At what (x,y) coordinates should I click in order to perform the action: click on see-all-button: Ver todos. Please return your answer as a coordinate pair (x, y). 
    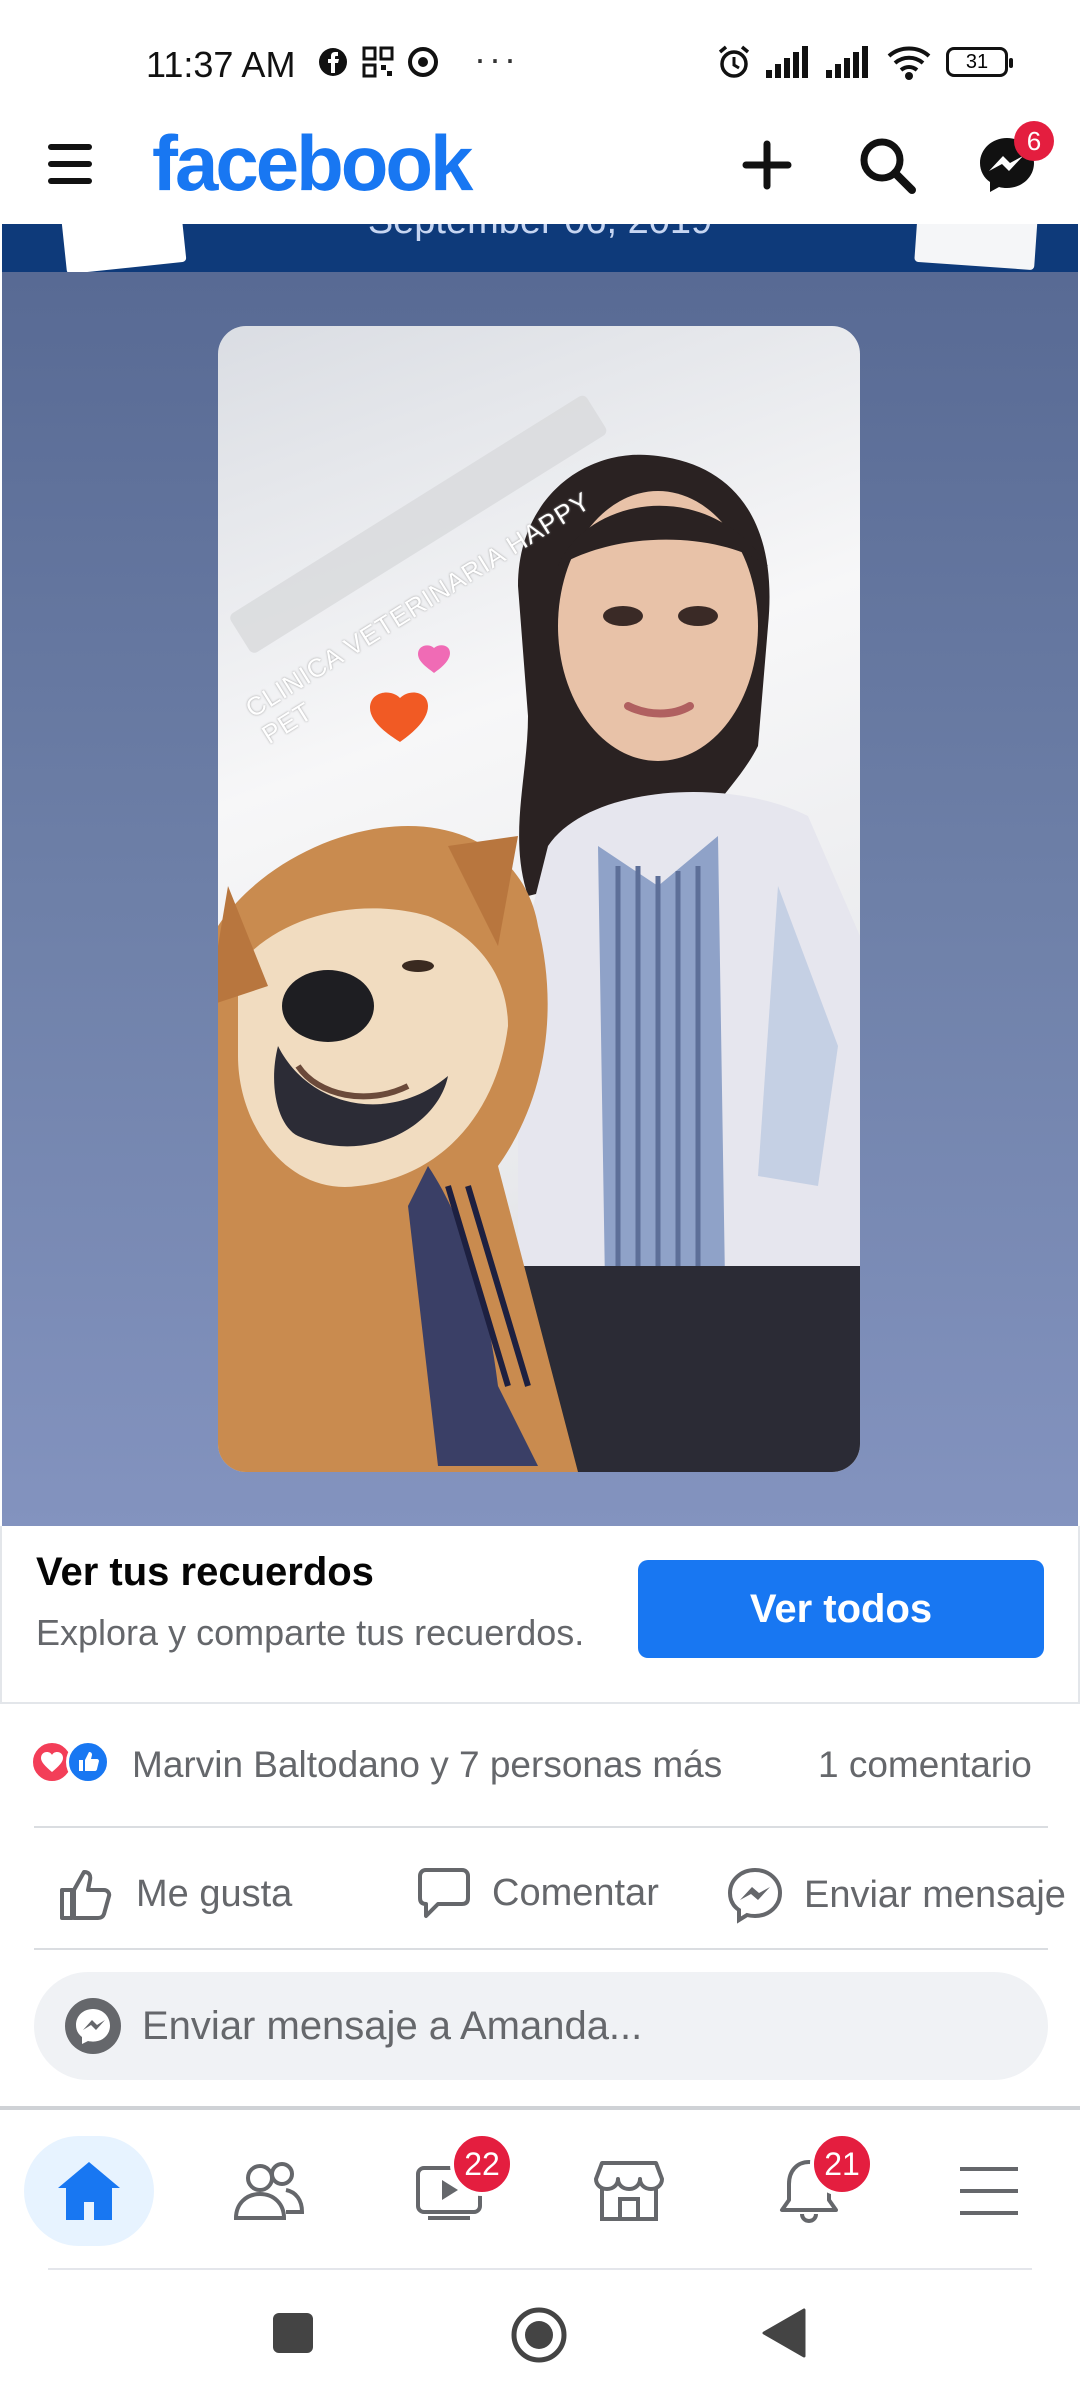
    Looking at the image, I should click on (841, 1609).